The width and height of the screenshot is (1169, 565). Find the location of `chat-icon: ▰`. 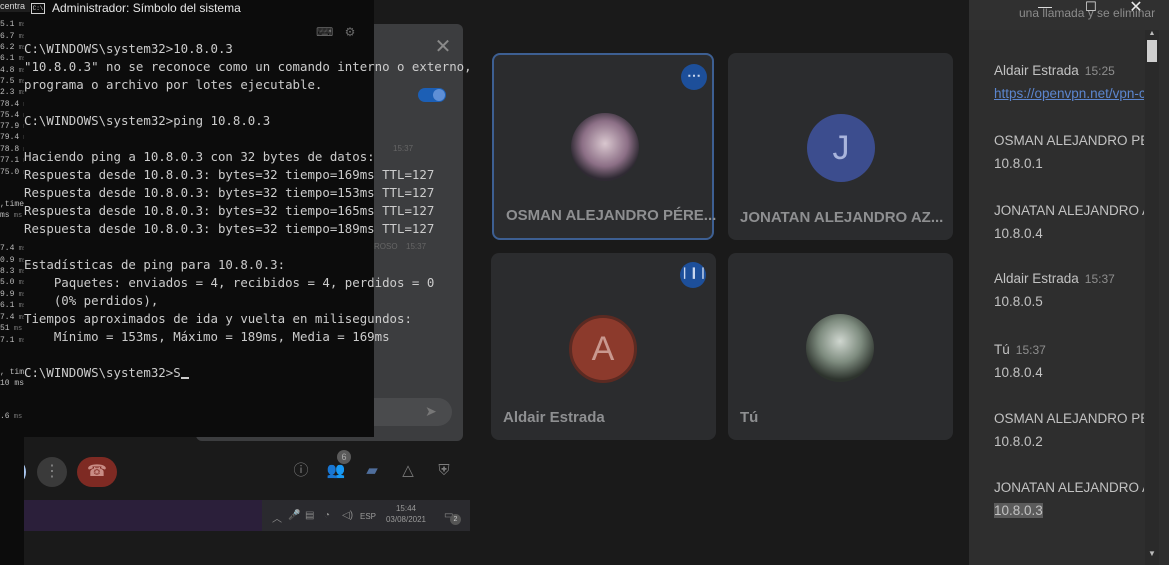

chat-icon: ▰ is located at coordinates (372, 471).